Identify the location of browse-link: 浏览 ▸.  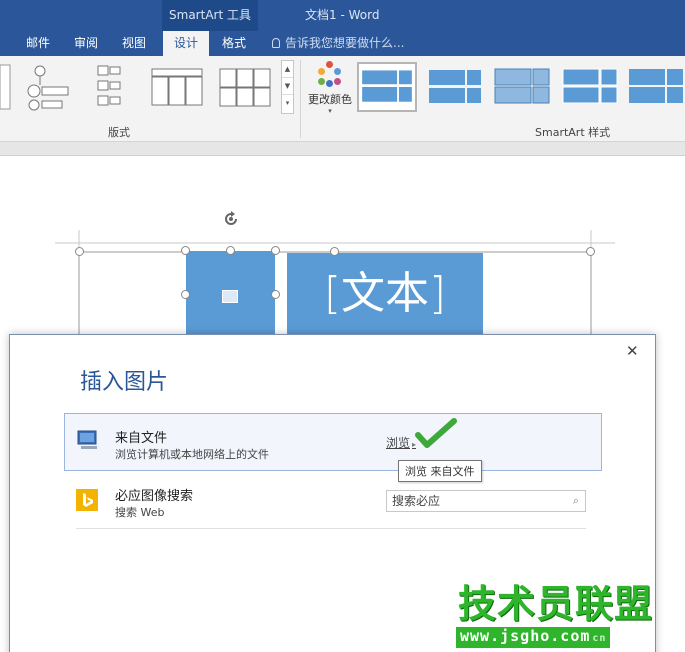
(401, 442).